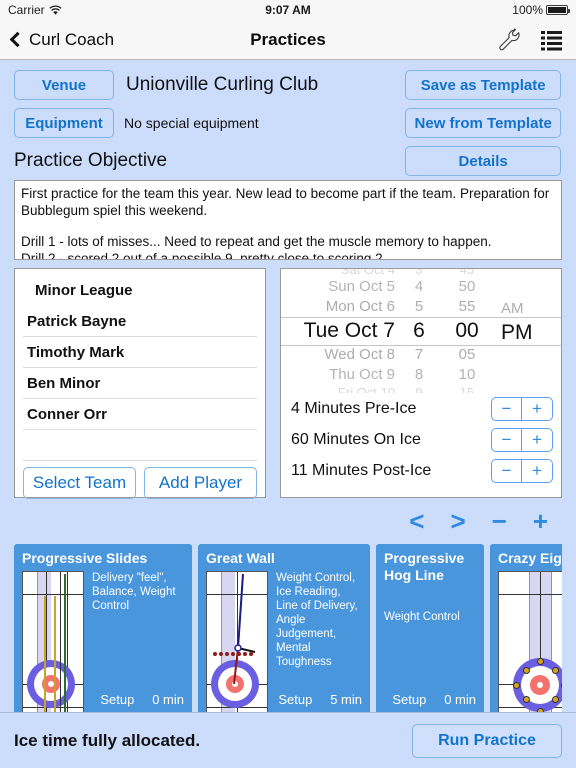  Describe the element at coordinates (421, 408) in the screenshot. I see `pre-ice-row: 4 Minutes Pre-Ice − +` at that location.